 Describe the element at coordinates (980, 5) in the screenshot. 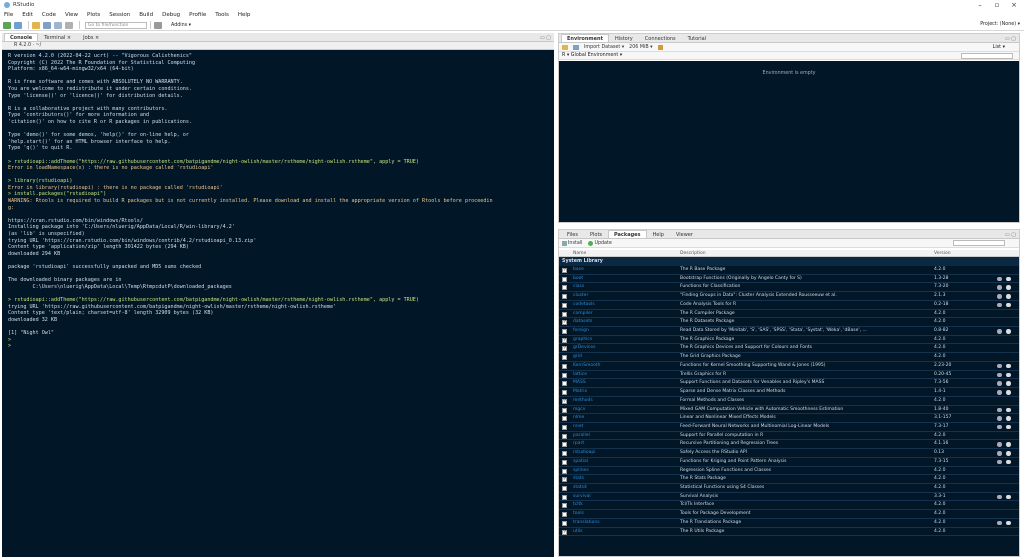

I see `minimize-button: –` at that location.